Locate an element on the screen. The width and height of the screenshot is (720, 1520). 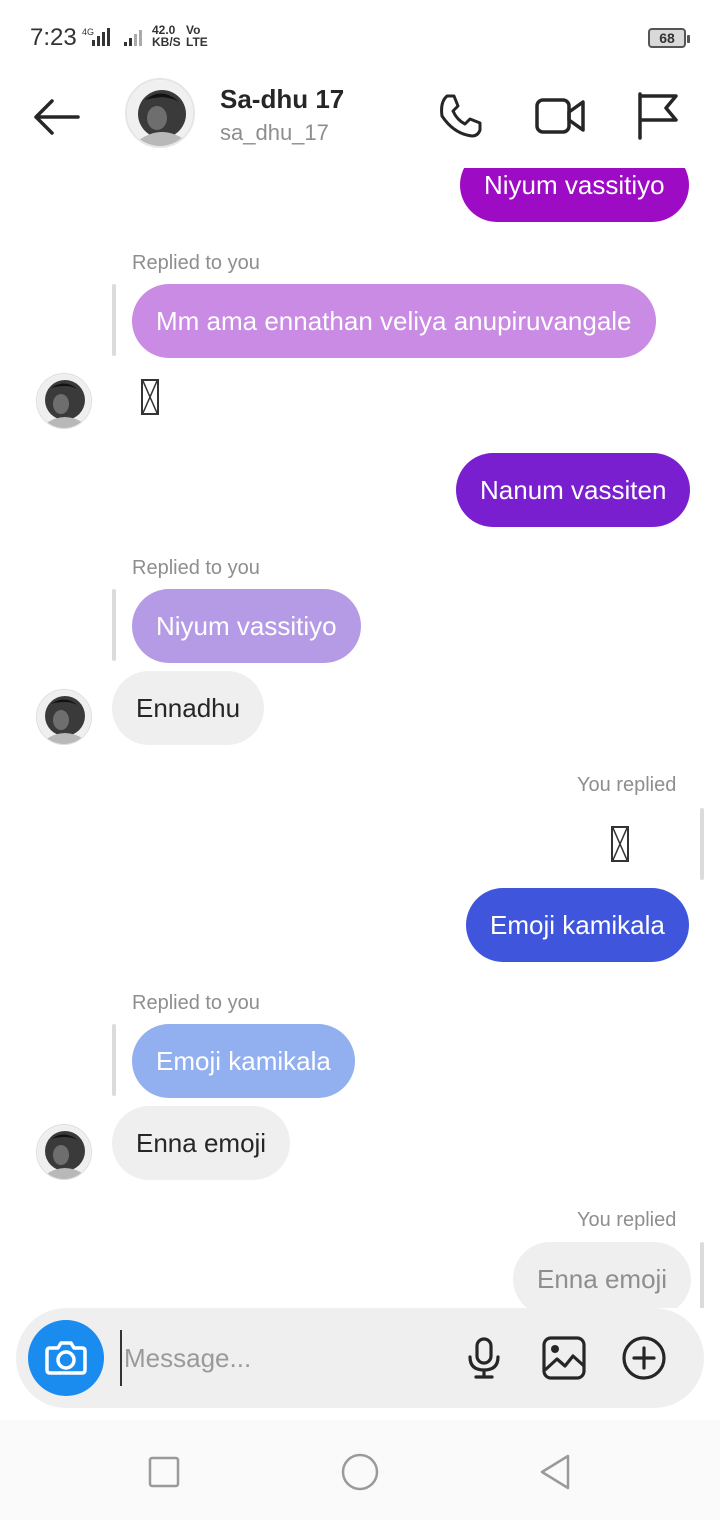
quoted-message: Emoji kamikala is located at coordinates (243, 1061).